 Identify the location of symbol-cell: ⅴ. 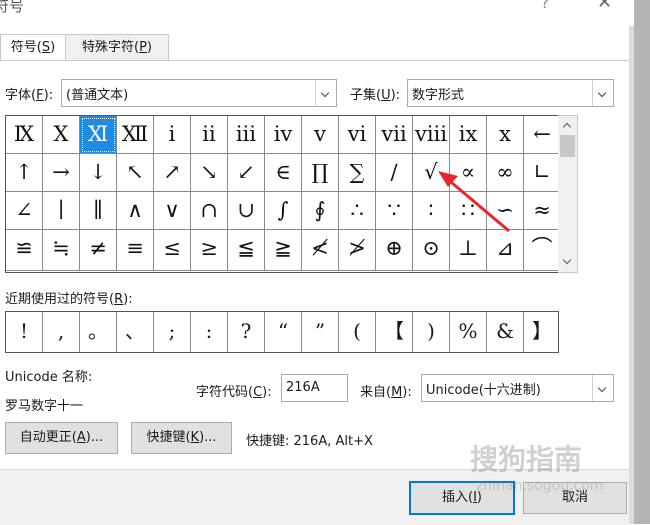
(320, 135).